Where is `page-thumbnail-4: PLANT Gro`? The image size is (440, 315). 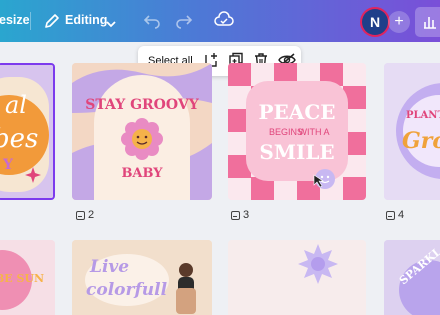 page-thumbnail-4: PLANT Gro is located at coordinates (412, 131).